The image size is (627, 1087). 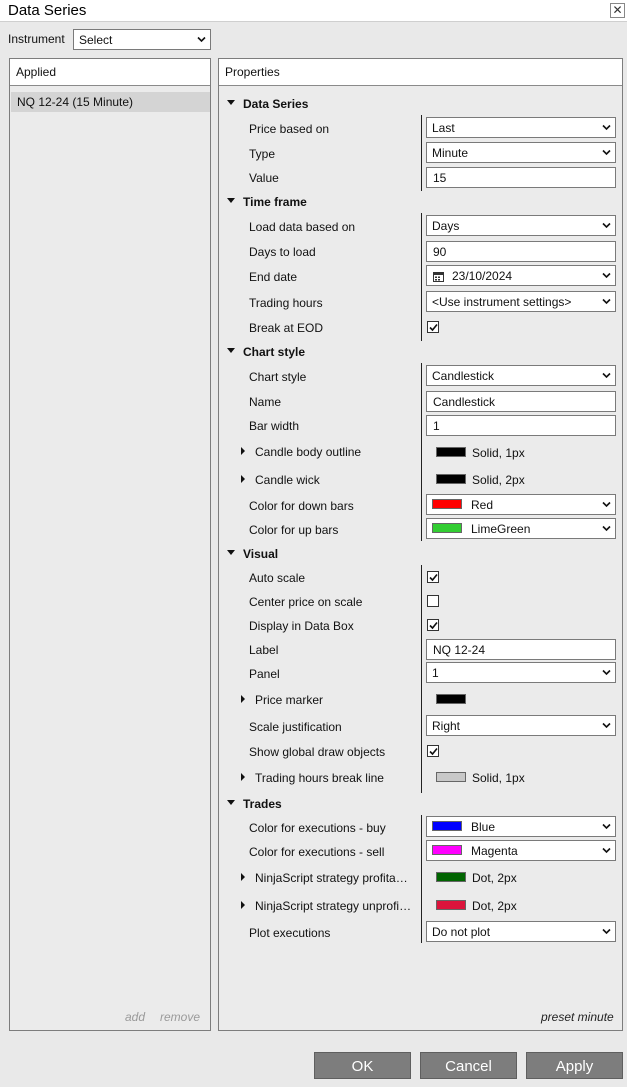 I want to click on label-input: NQ 12-24, so click(x=521, y=649).